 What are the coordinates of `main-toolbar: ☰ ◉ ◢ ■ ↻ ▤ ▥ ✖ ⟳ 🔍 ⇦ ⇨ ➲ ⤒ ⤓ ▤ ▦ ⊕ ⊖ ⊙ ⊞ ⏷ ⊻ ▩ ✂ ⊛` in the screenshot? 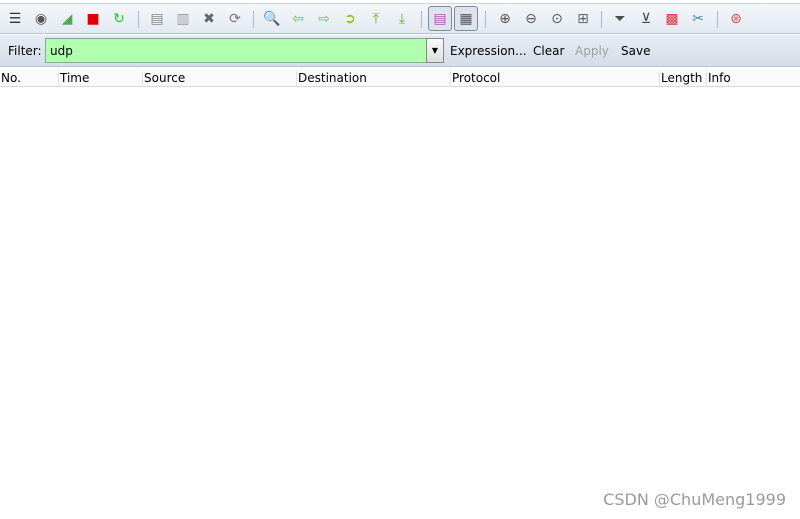 It's located at (400, 18).